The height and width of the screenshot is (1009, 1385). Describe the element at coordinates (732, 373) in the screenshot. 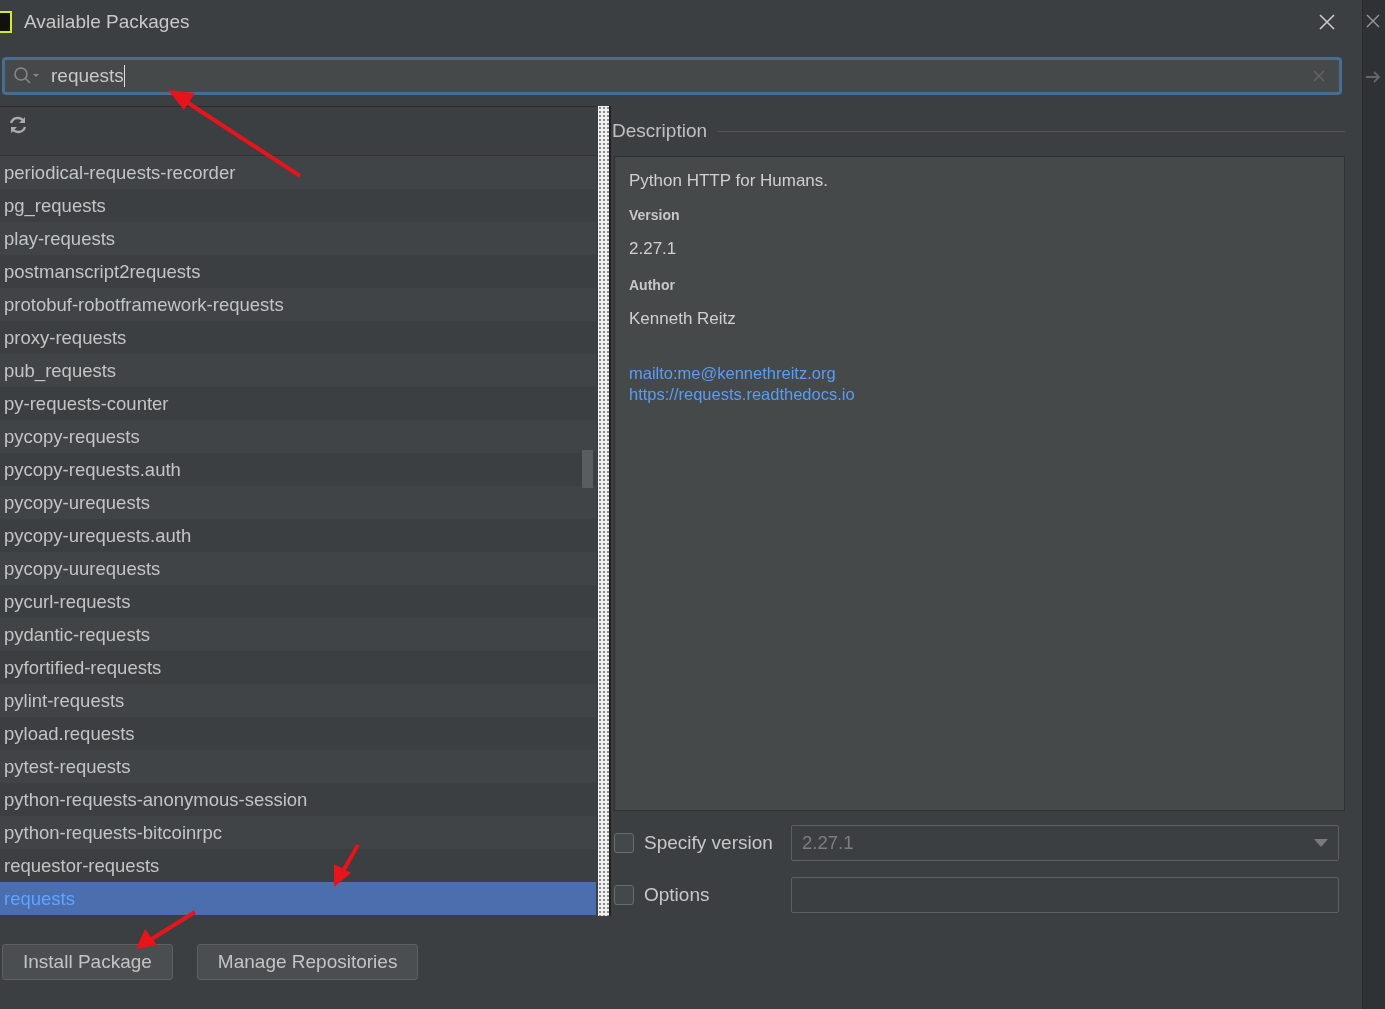

I see `link: mailto:me@kennethreitz.org` at that location.